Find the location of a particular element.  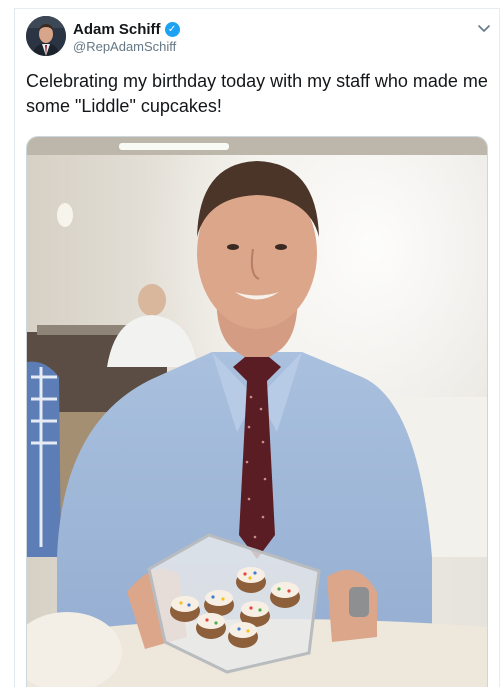

author-display-name: Adam Schiff is located at coordinates (117, 29).